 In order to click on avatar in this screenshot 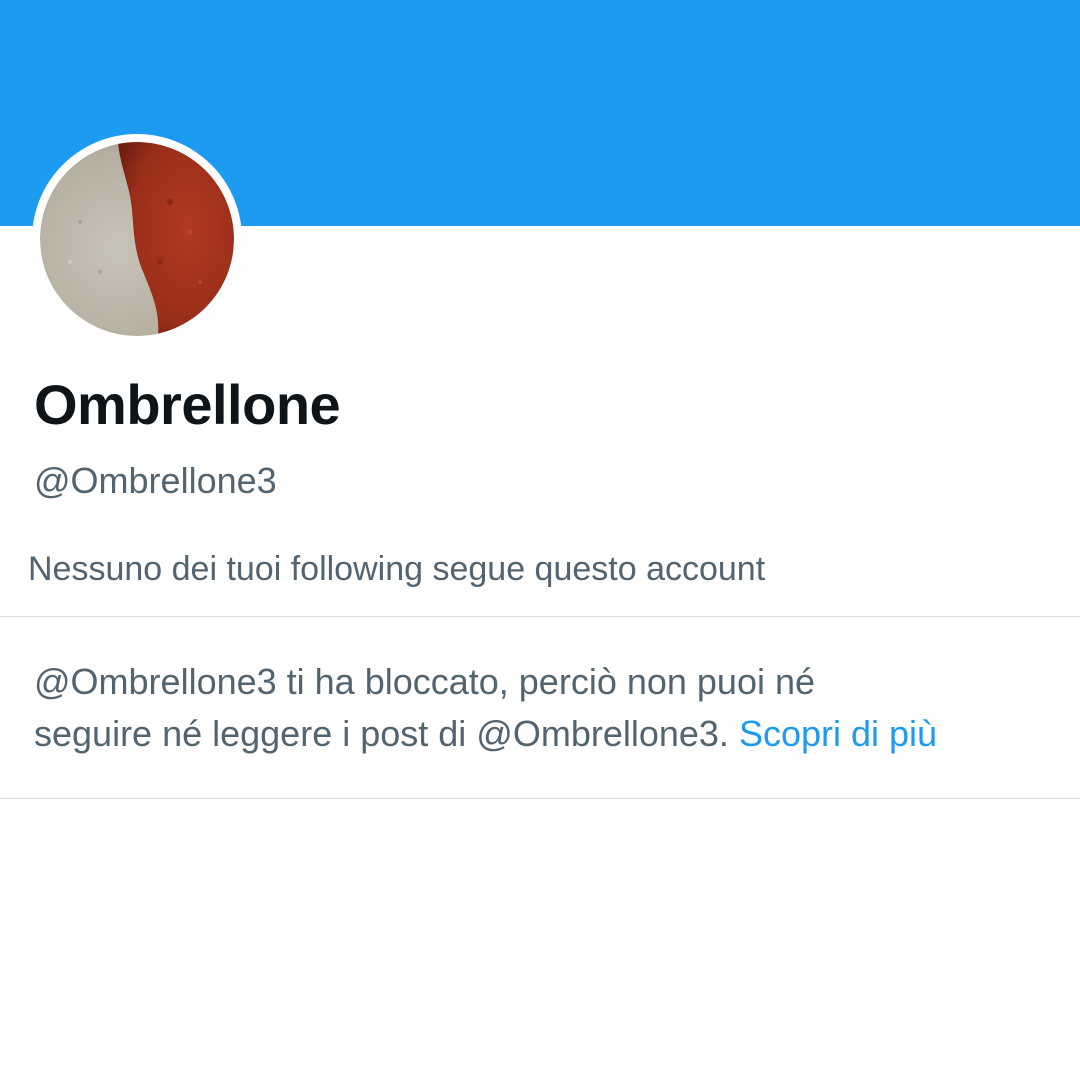, I will do `click(137, 239)`.